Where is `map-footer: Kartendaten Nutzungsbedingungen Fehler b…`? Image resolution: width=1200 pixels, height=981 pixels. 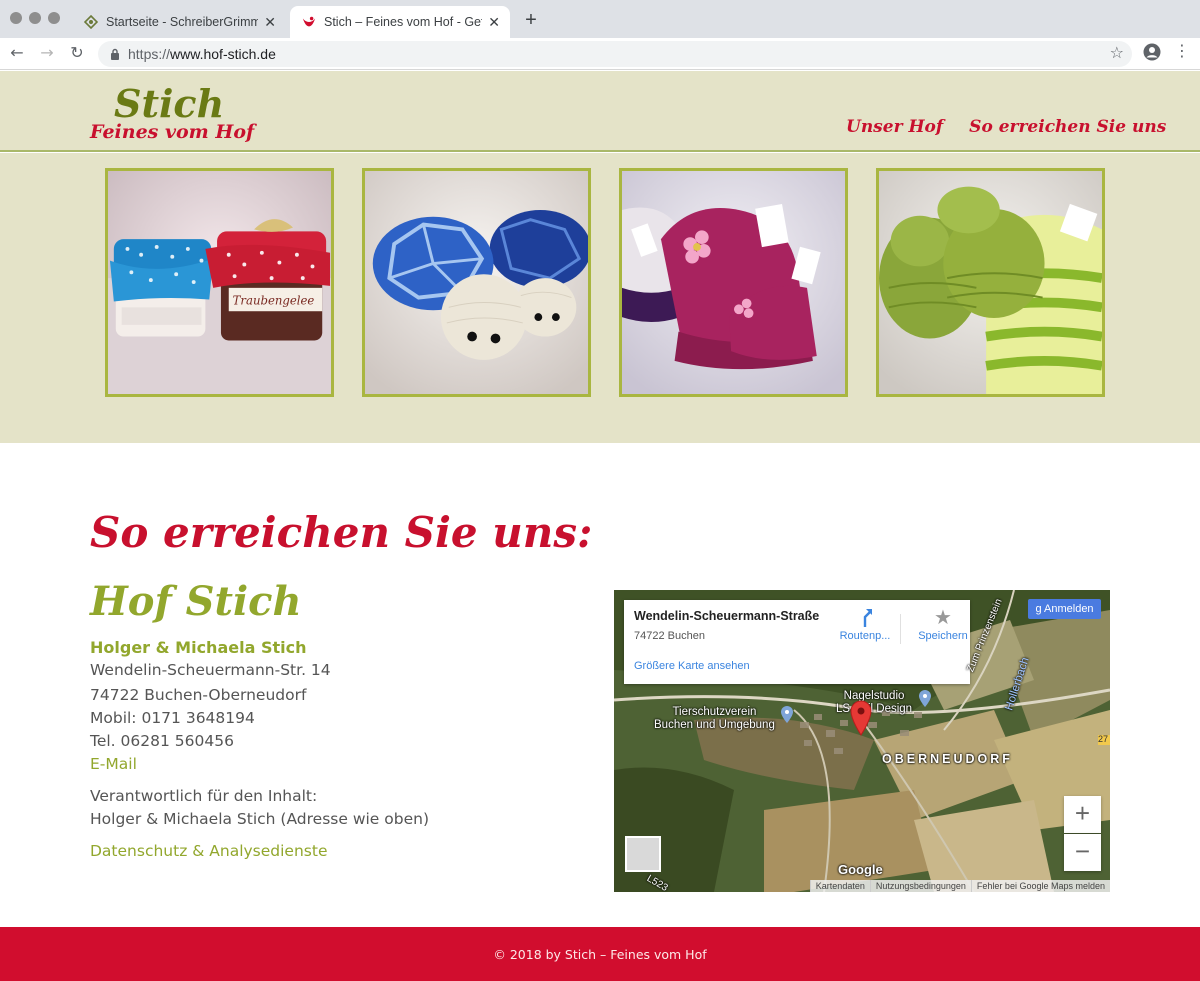
map-footer: Kartendaten Nutzungsbedingungen Fehler b… is located at coordinates (959, 886).